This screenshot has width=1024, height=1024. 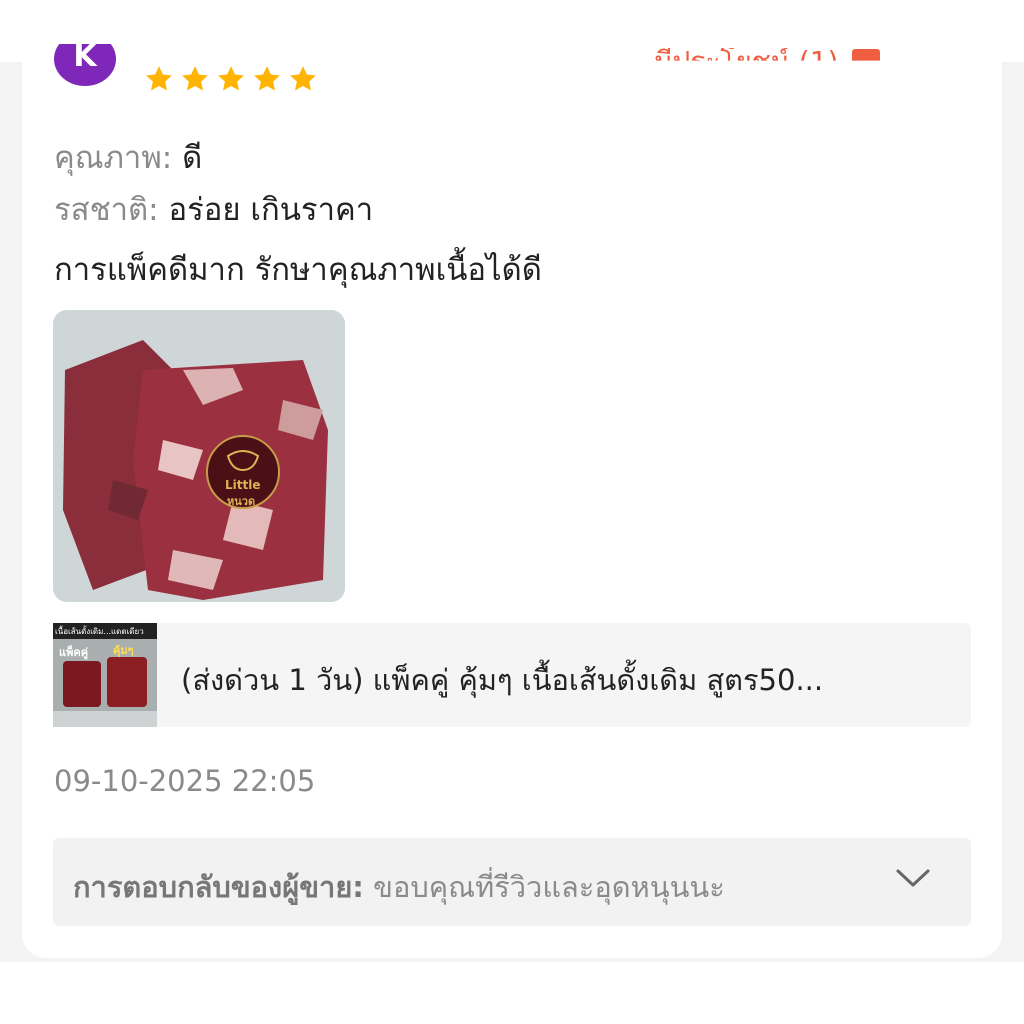 I want to click on helpful-button: มีประโยชน์ (1), so click(x=767, y=61).